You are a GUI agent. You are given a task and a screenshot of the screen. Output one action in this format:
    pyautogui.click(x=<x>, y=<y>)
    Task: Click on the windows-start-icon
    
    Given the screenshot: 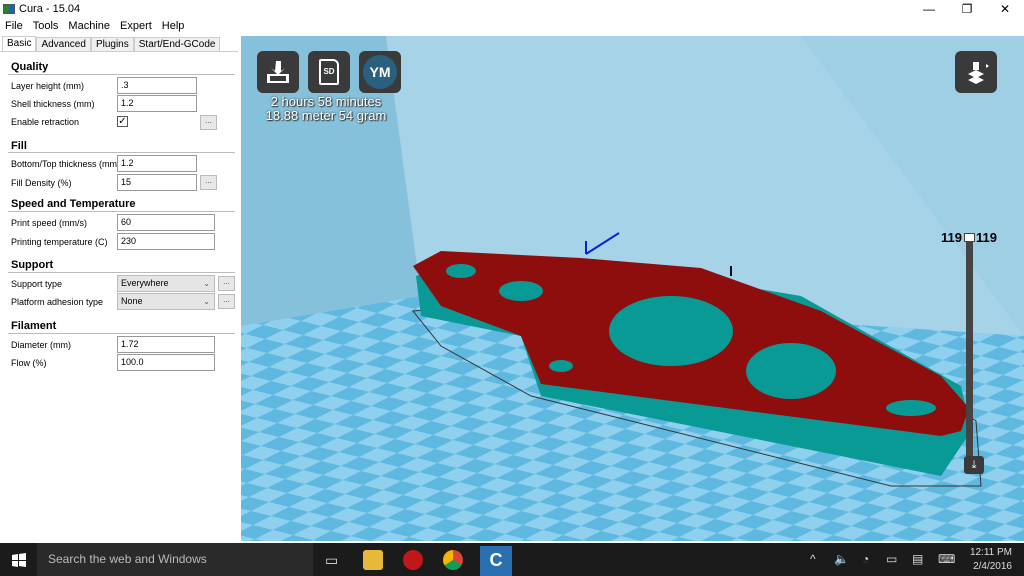 What is the action you would take?
    pyautogui.click(x=19, y=560)
    